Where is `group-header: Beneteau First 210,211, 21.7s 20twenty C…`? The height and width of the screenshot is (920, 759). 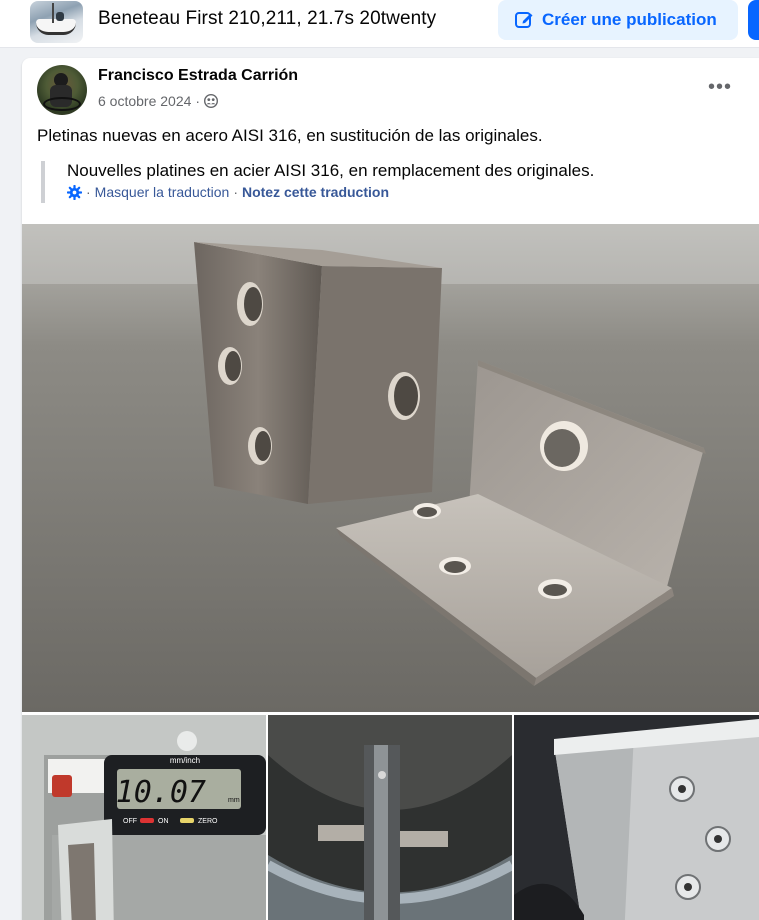
group-header: Beneteau First 210,211, 21.7s 20twenty C… is located at coordinates (379, 24).